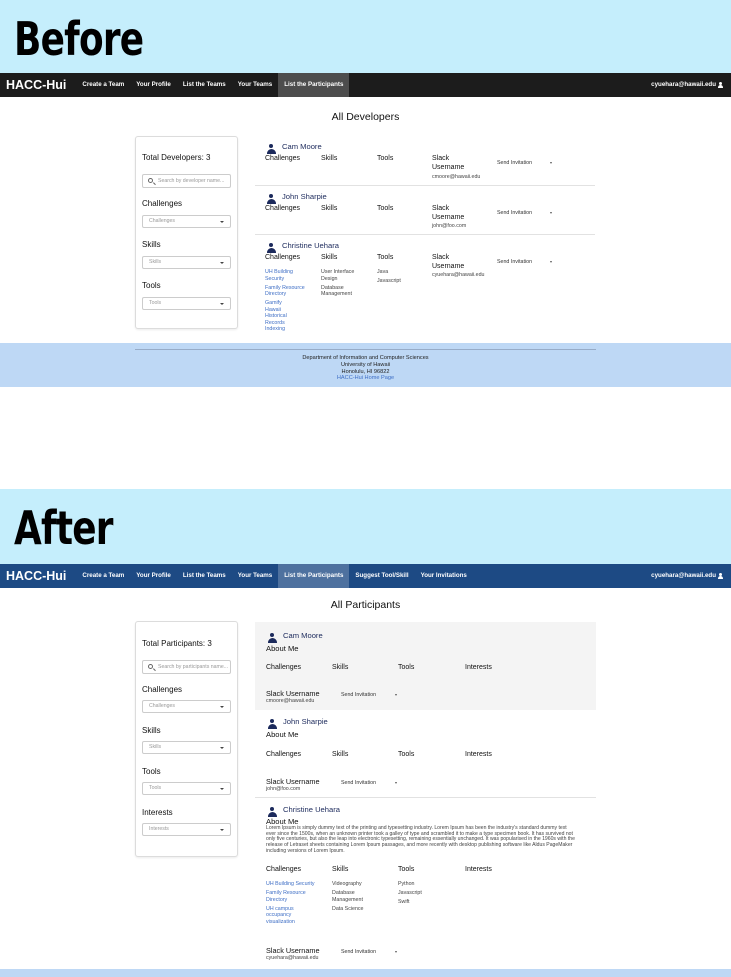  What do you see at coordinates (151, 771) in the screenshot?
I see `tools-filter-label: Tools` at bounding box center [151, 771].